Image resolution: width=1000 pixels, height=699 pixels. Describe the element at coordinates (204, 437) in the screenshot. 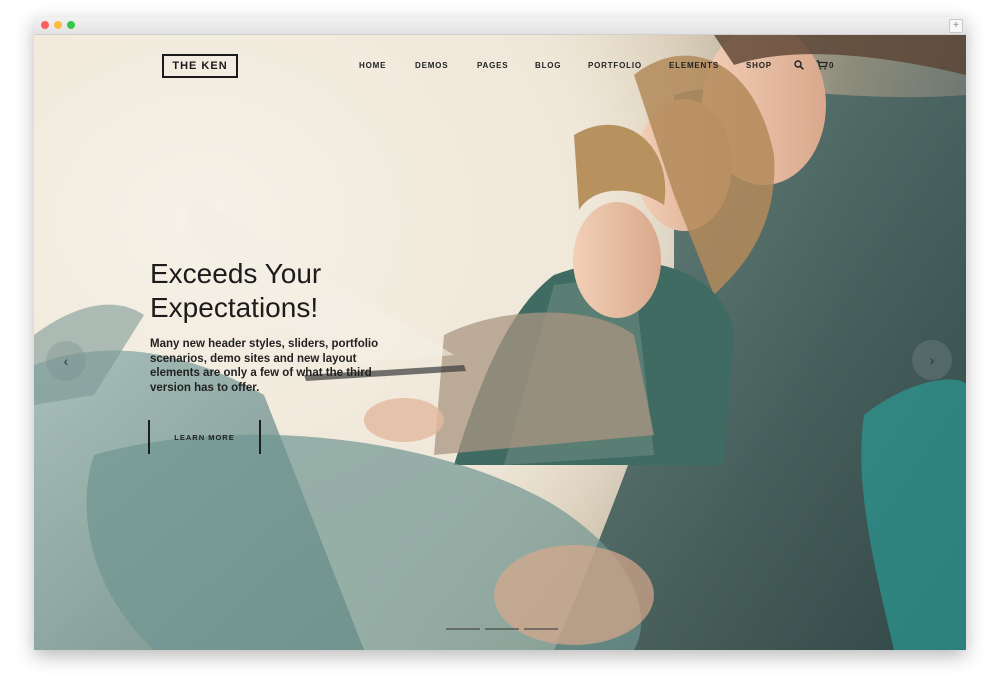

I see `learn-more-button: LEARN MORE` at that location.